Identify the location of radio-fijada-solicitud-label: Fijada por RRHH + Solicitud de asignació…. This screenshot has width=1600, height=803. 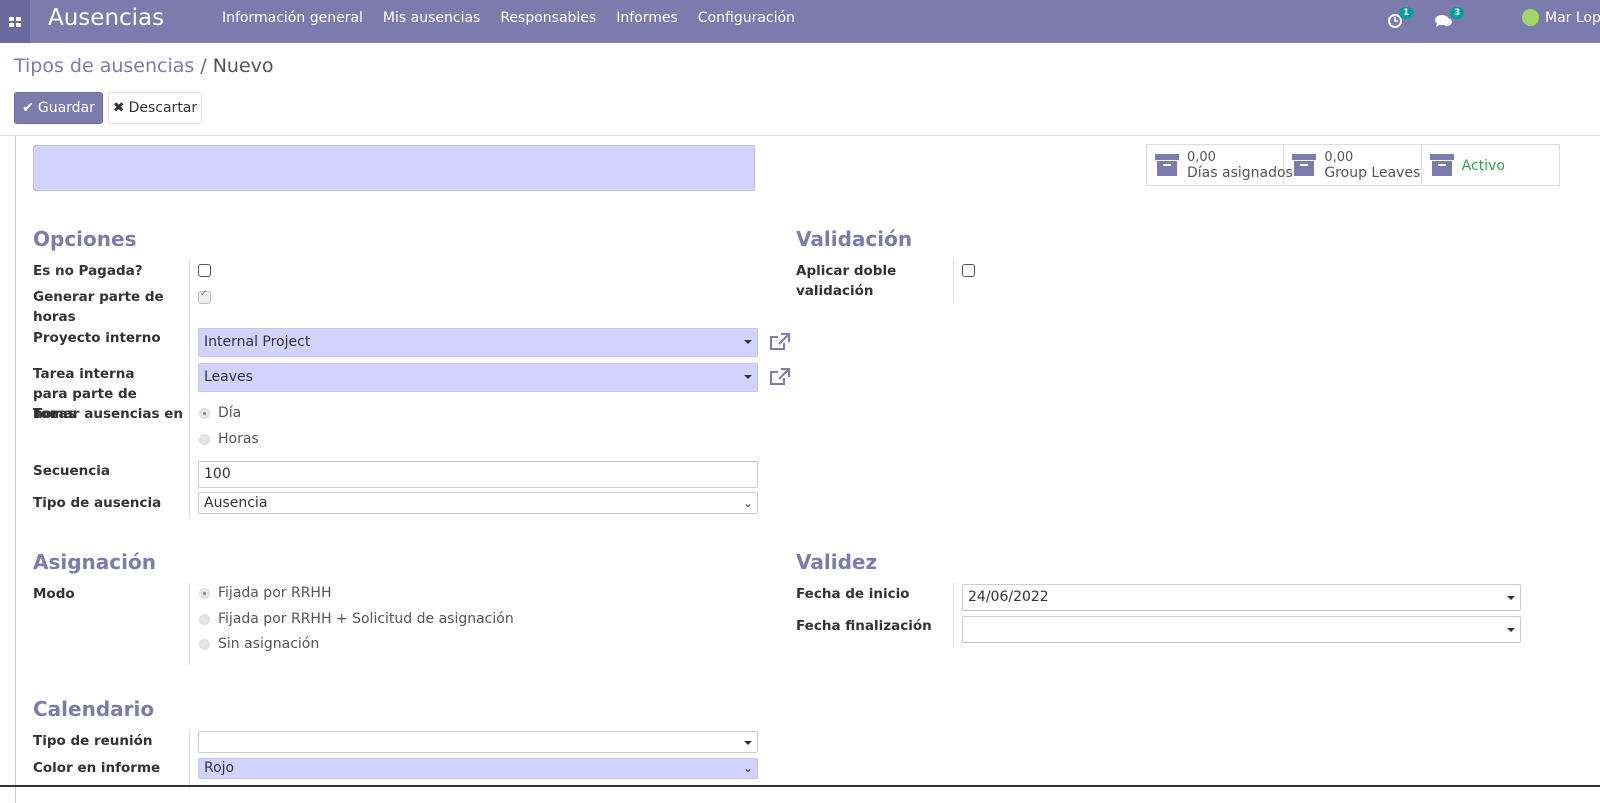
(366, 619).